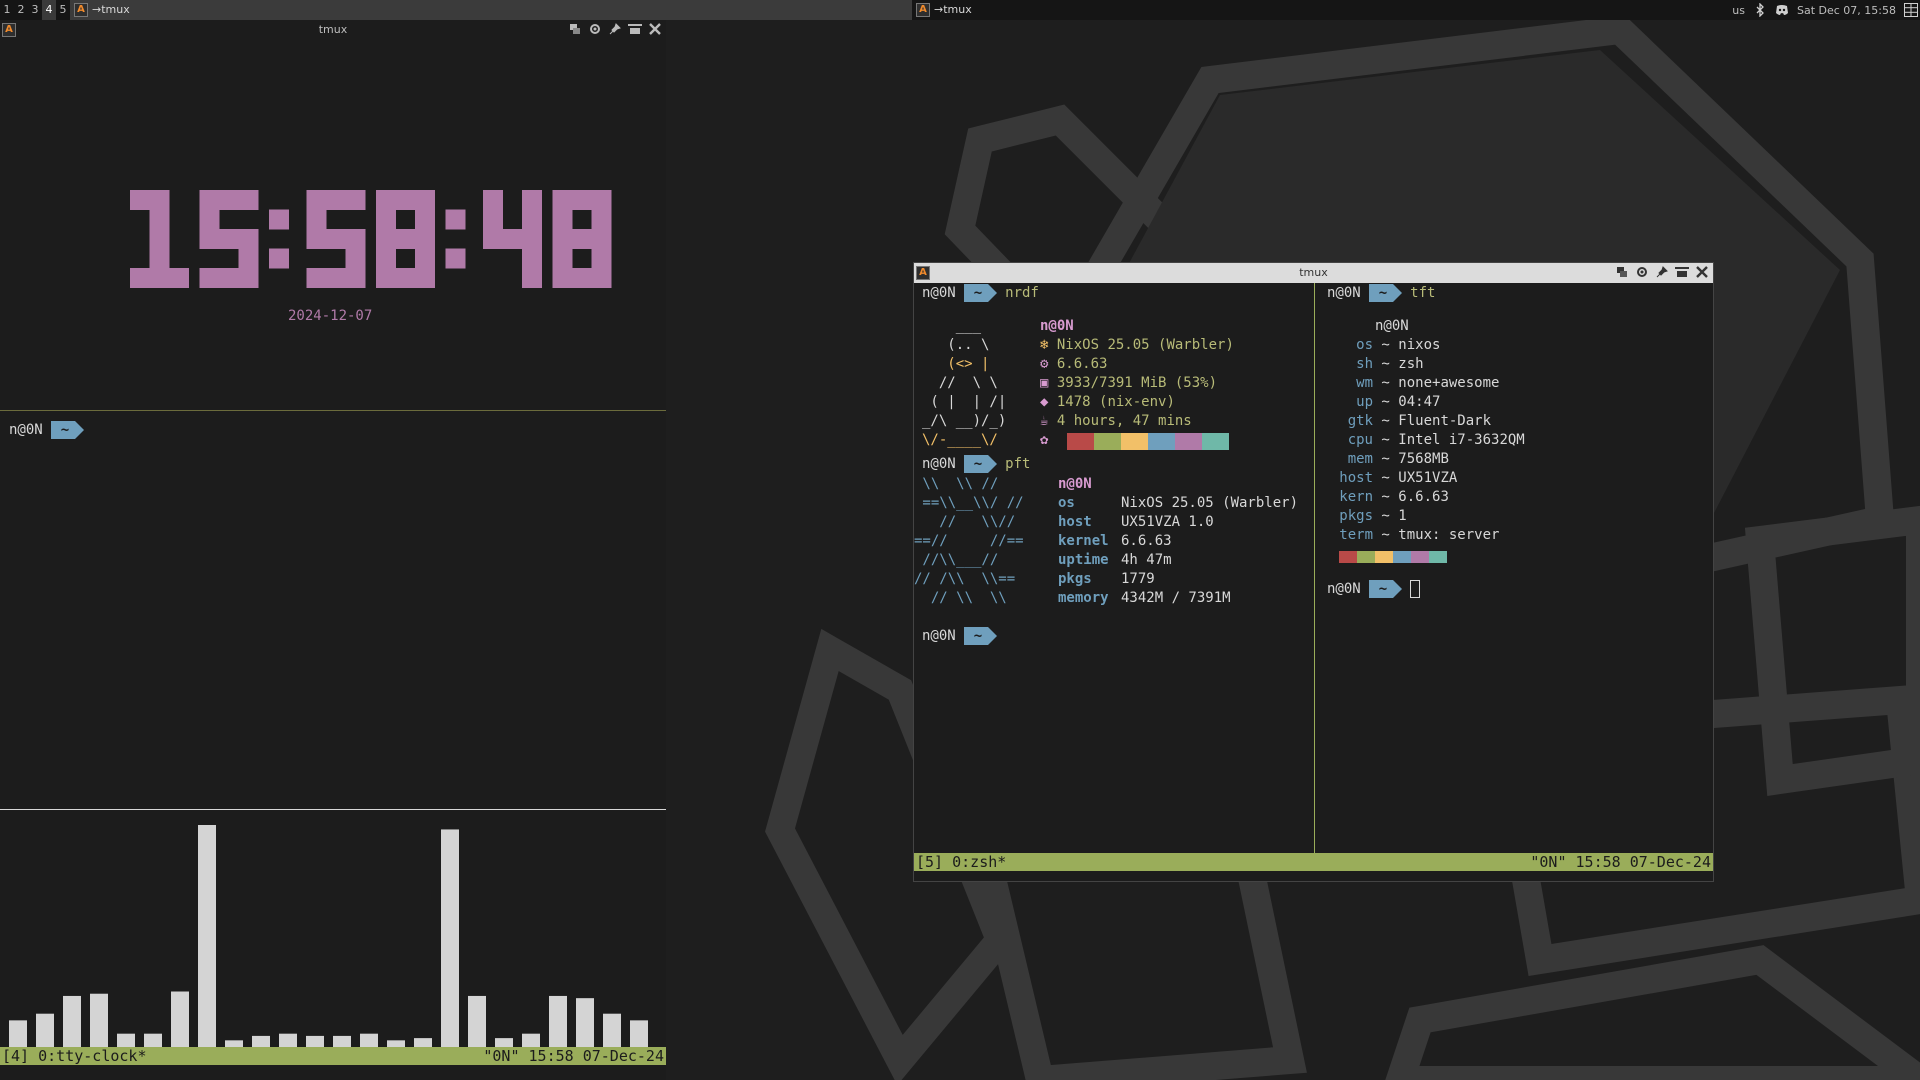 The width and height of the screenshot is (1920, 1080). I want to click on window-title: tmux, so click(333, 29).